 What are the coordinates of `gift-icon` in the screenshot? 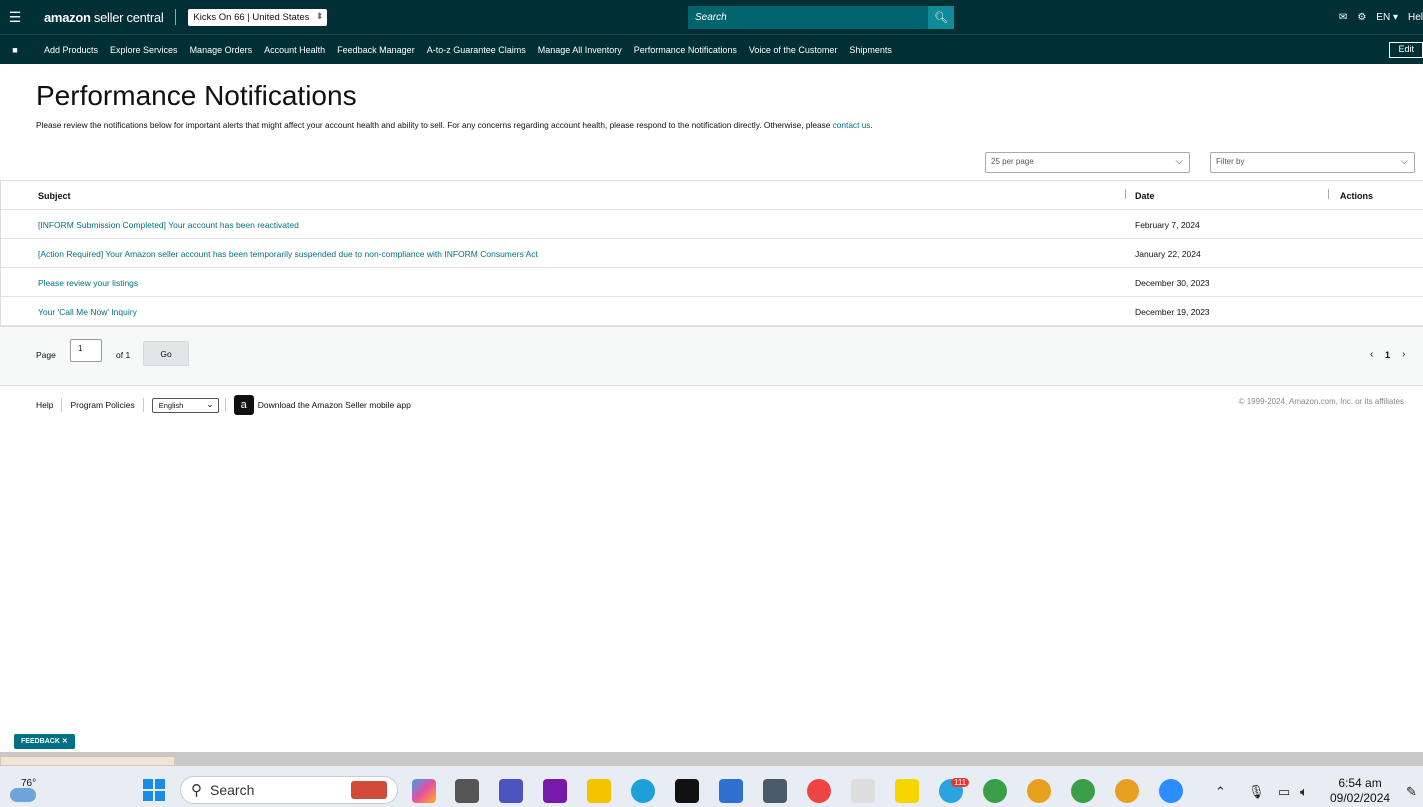 It's located at (369, 790).